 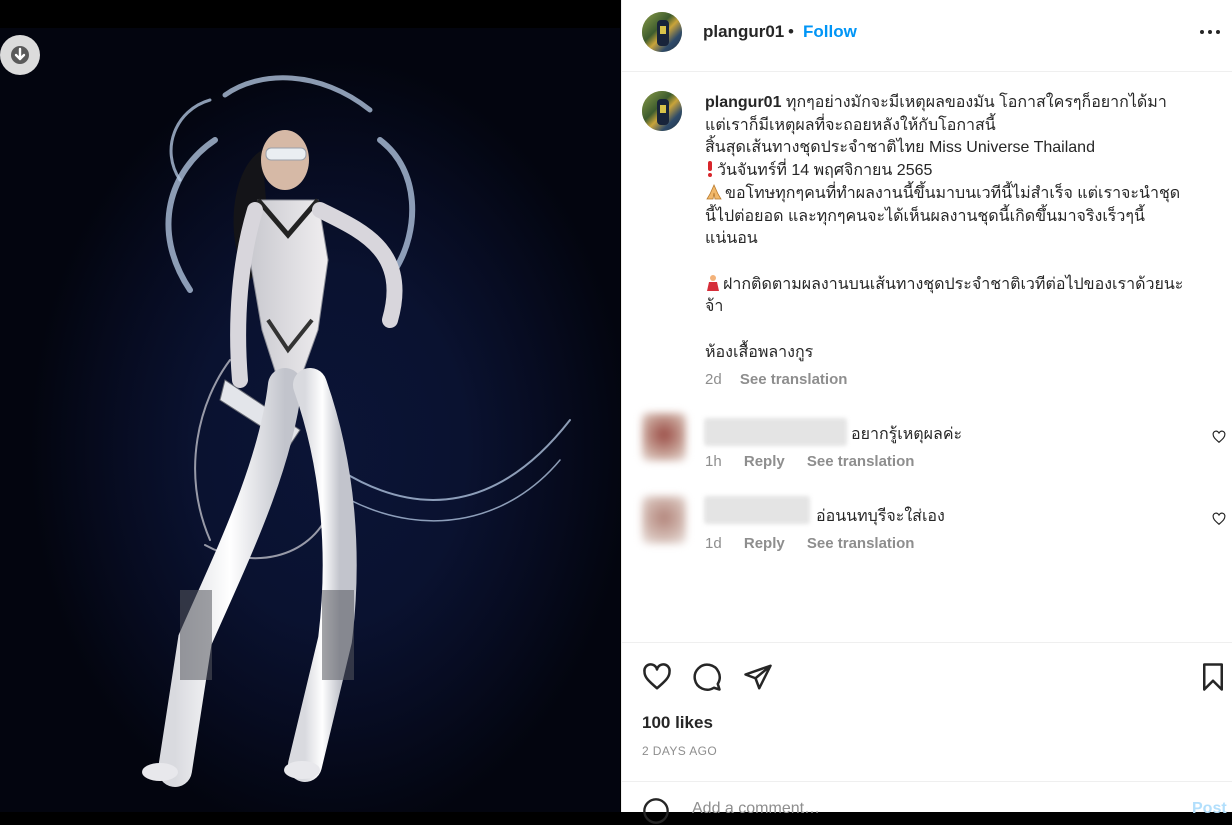 I want to click on comment-meta: 1h Reply See translation, so click(x=818, y=461).